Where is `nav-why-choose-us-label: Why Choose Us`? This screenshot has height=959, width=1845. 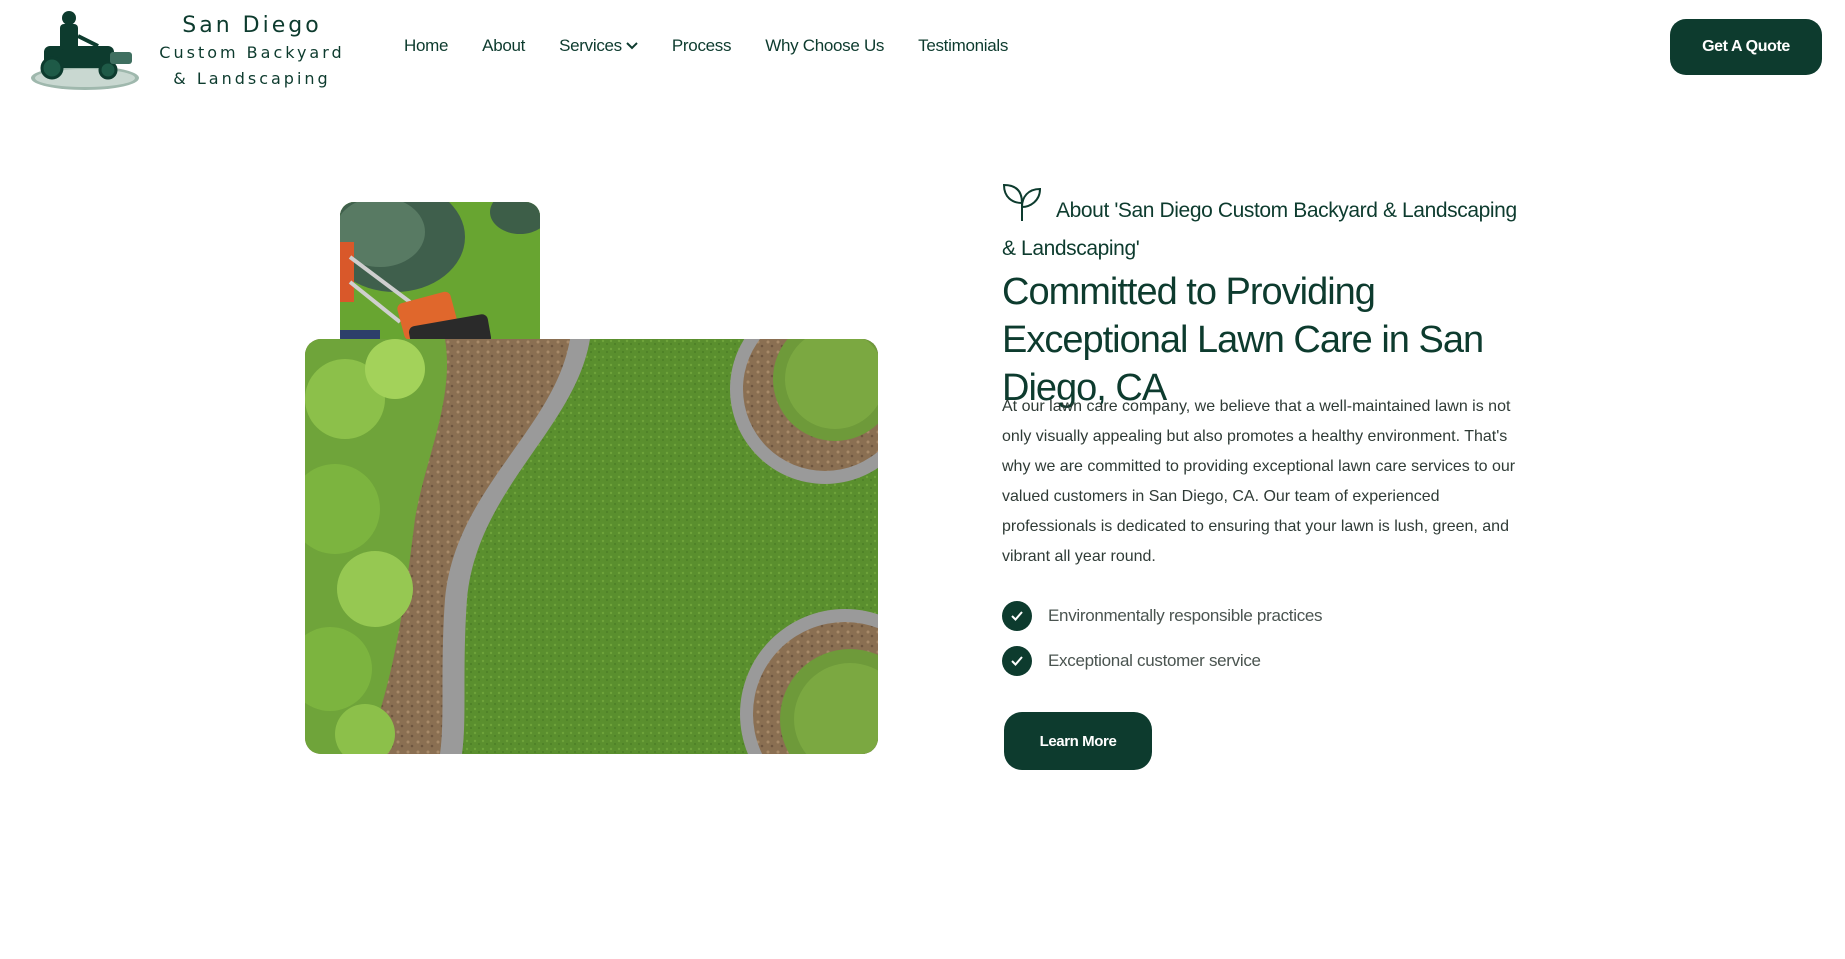
nav-why-choose-us-label: Why Choose Us is located at coordinates (825, 45).